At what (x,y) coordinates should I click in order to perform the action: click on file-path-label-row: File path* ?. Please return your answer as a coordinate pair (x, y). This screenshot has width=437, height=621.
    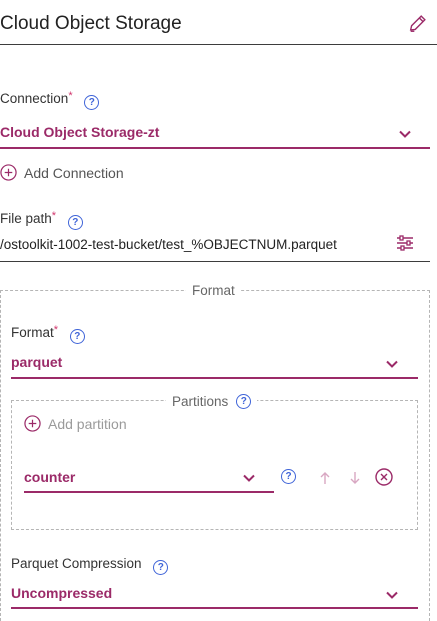
    Looking at the image, I should click on (41, 220).